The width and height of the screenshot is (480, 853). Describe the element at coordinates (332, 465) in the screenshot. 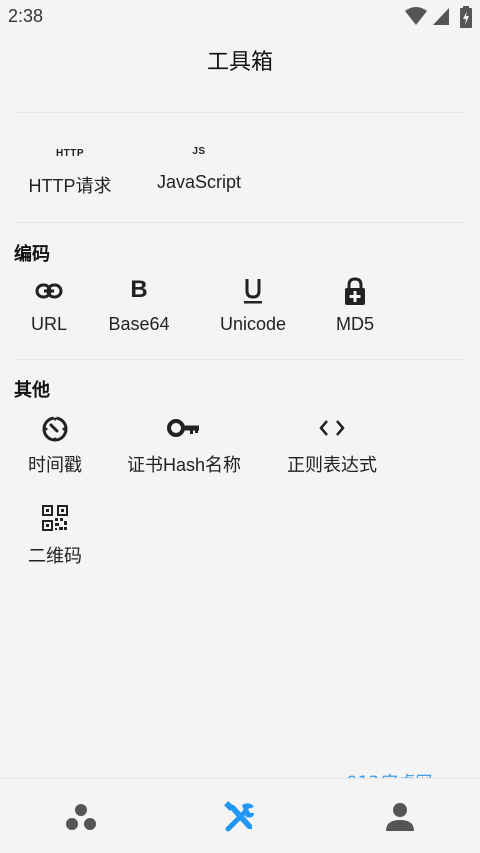

I see `tool-label: 正则表达式` at that location.